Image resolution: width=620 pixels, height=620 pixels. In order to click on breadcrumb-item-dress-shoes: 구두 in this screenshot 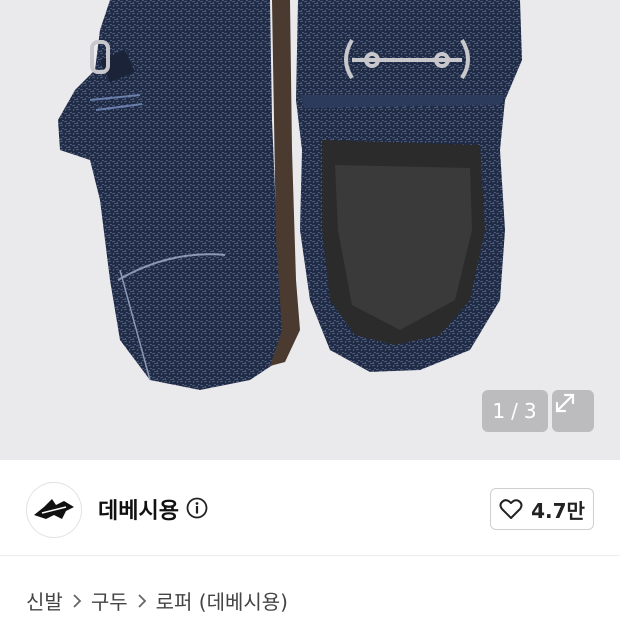, I will do `click(109, 600)`.